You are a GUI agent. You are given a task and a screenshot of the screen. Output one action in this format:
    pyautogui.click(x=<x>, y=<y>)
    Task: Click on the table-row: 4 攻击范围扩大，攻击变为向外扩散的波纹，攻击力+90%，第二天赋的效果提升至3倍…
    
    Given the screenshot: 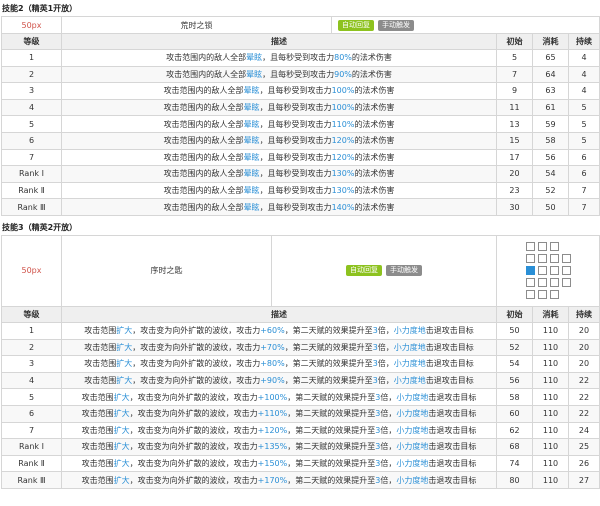 What is the action you would take?
    pyautogui.click(x=300, y=380)
    